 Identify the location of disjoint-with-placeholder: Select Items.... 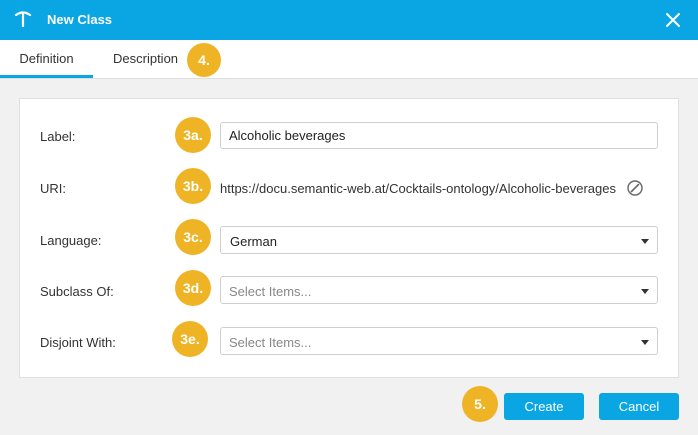
(270, 342).